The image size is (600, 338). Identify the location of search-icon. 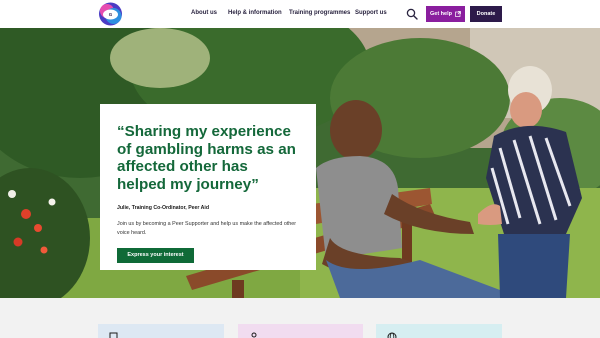
(412, 14).